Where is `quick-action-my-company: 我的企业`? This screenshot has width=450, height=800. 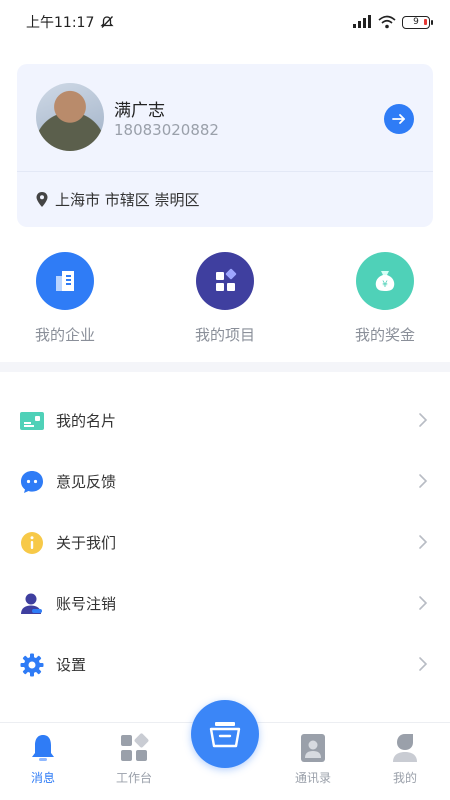 quick-action-my-company: 我的企业 is located at coordinates (65, 298).